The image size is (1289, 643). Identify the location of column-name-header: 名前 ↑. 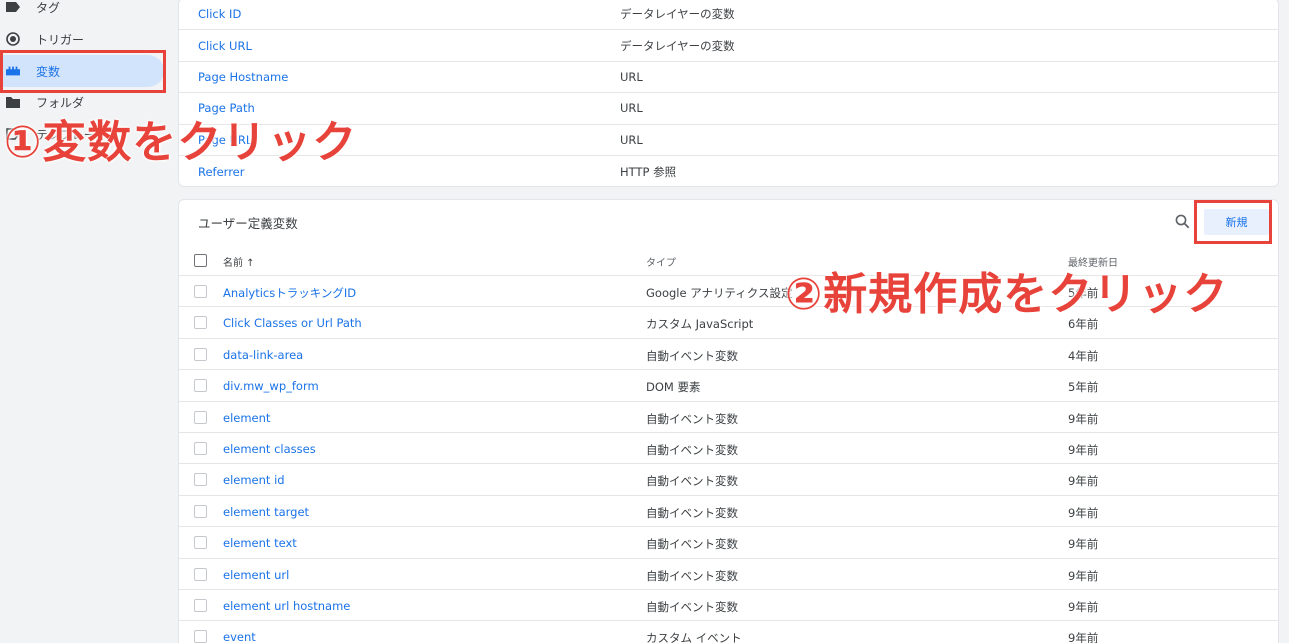
(239, 261).